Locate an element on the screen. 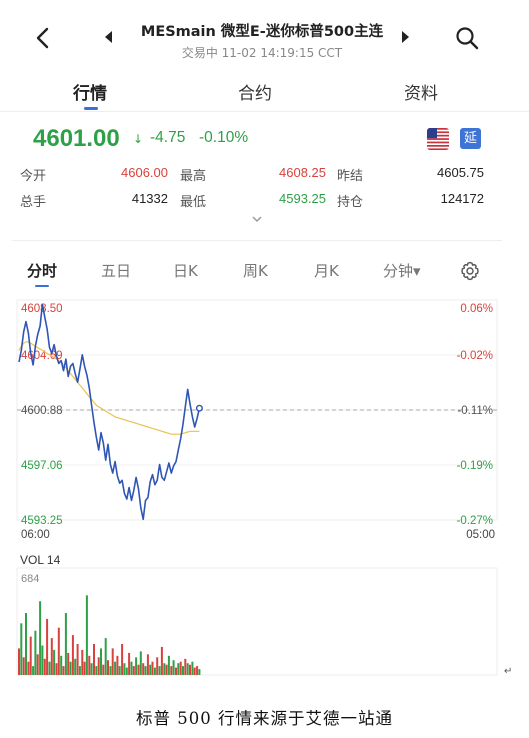 The height and width of the screenshot is (738, 529). source-caption: 标普 500 行情来源于艾德一站通 is located at coordinates (264, 718).